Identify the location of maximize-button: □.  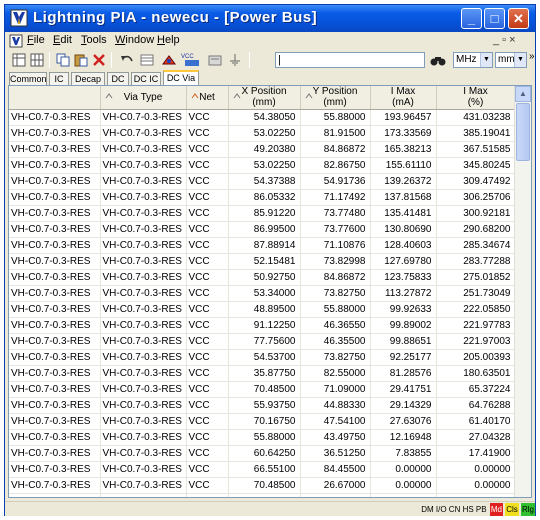
(494, 18).